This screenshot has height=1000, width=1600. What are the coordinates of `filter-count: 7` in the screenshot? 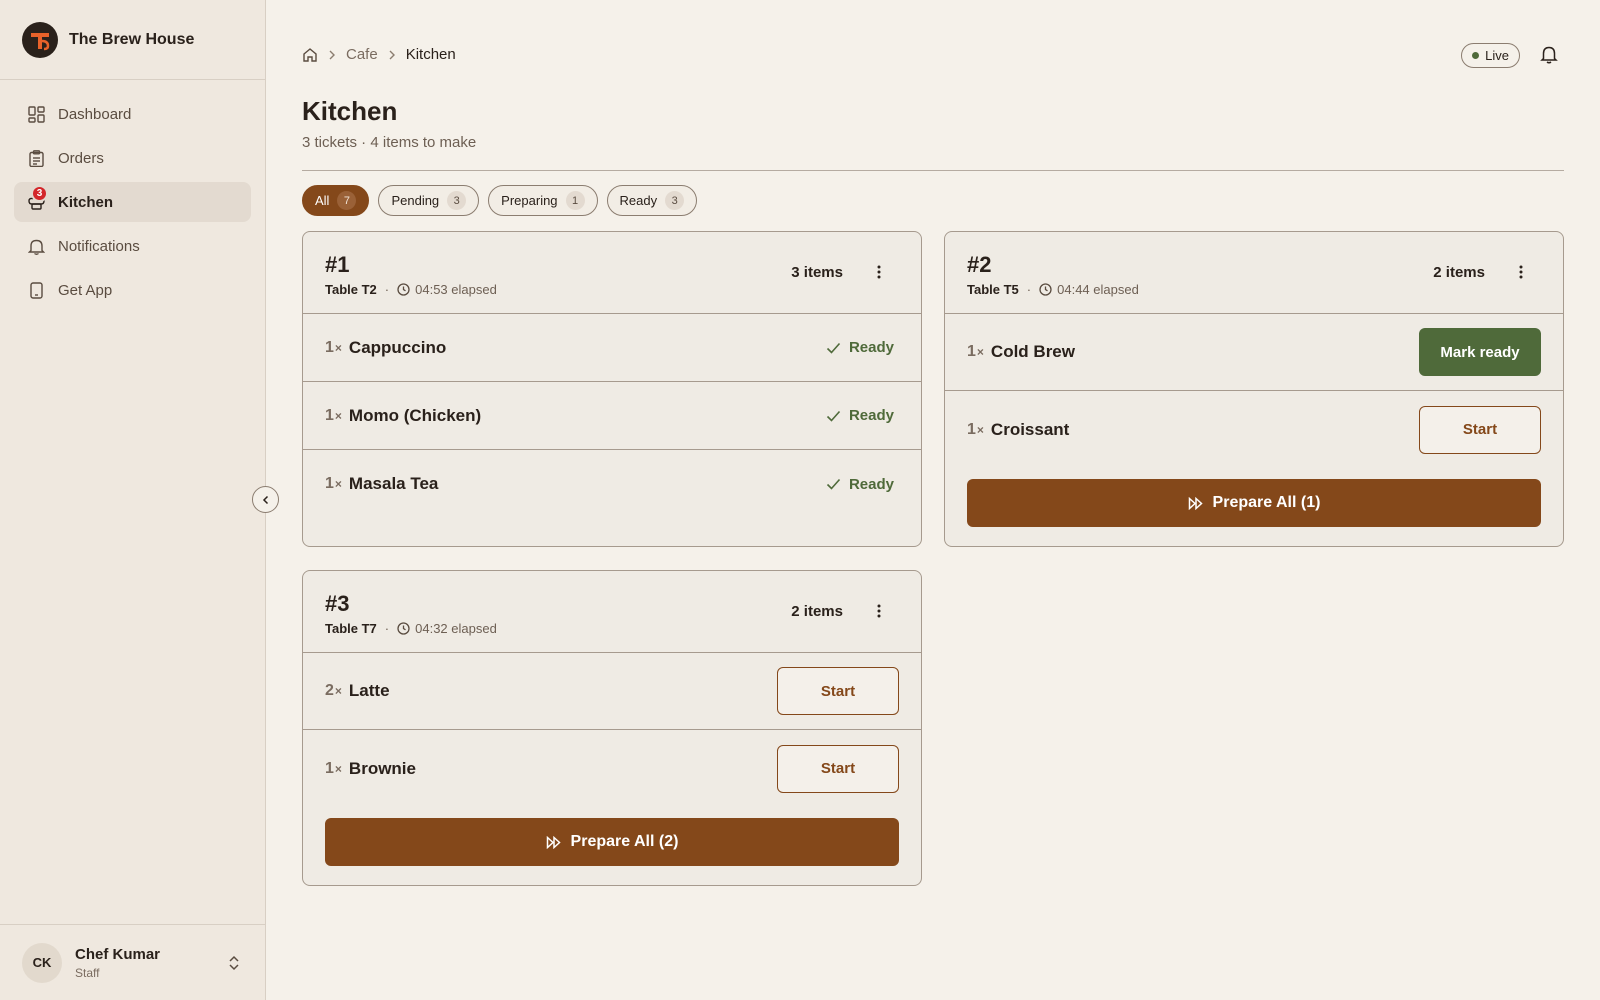 It's located at (347, 200).